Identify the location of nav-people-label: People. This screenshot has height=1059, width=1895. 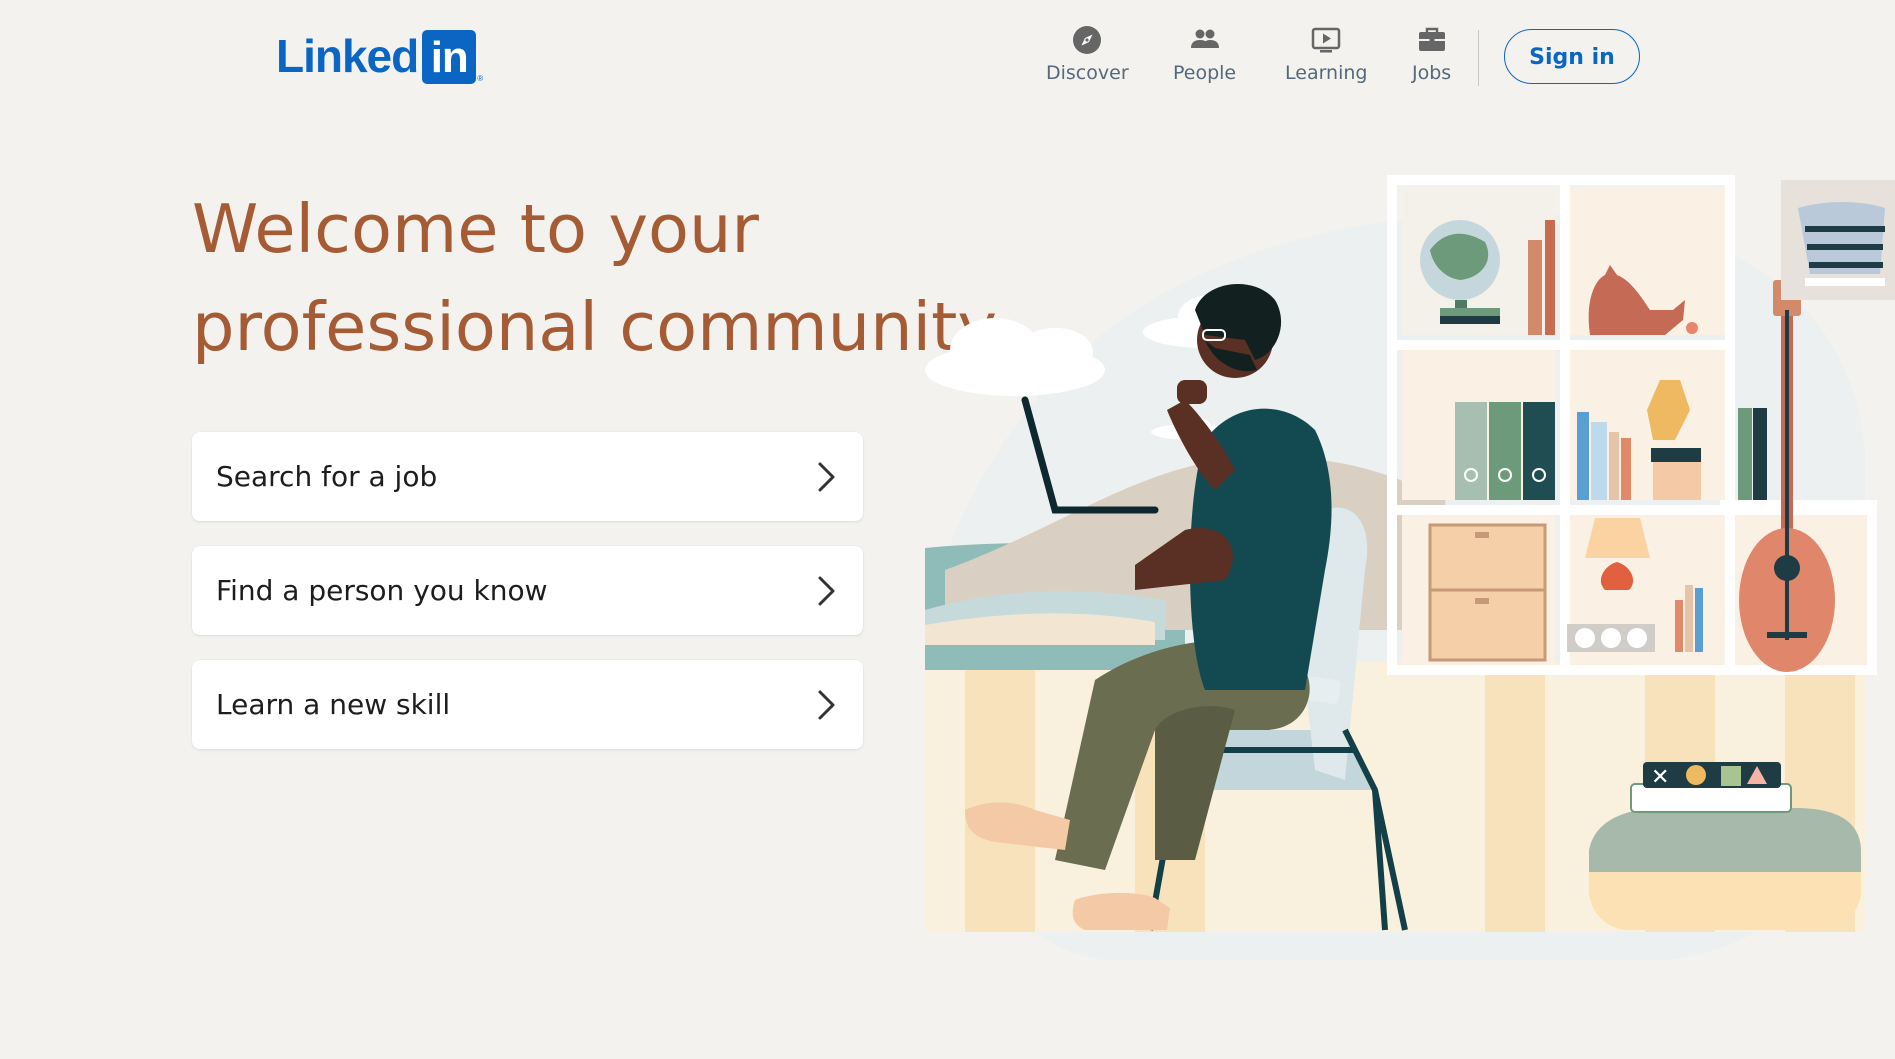
(1205, 73).